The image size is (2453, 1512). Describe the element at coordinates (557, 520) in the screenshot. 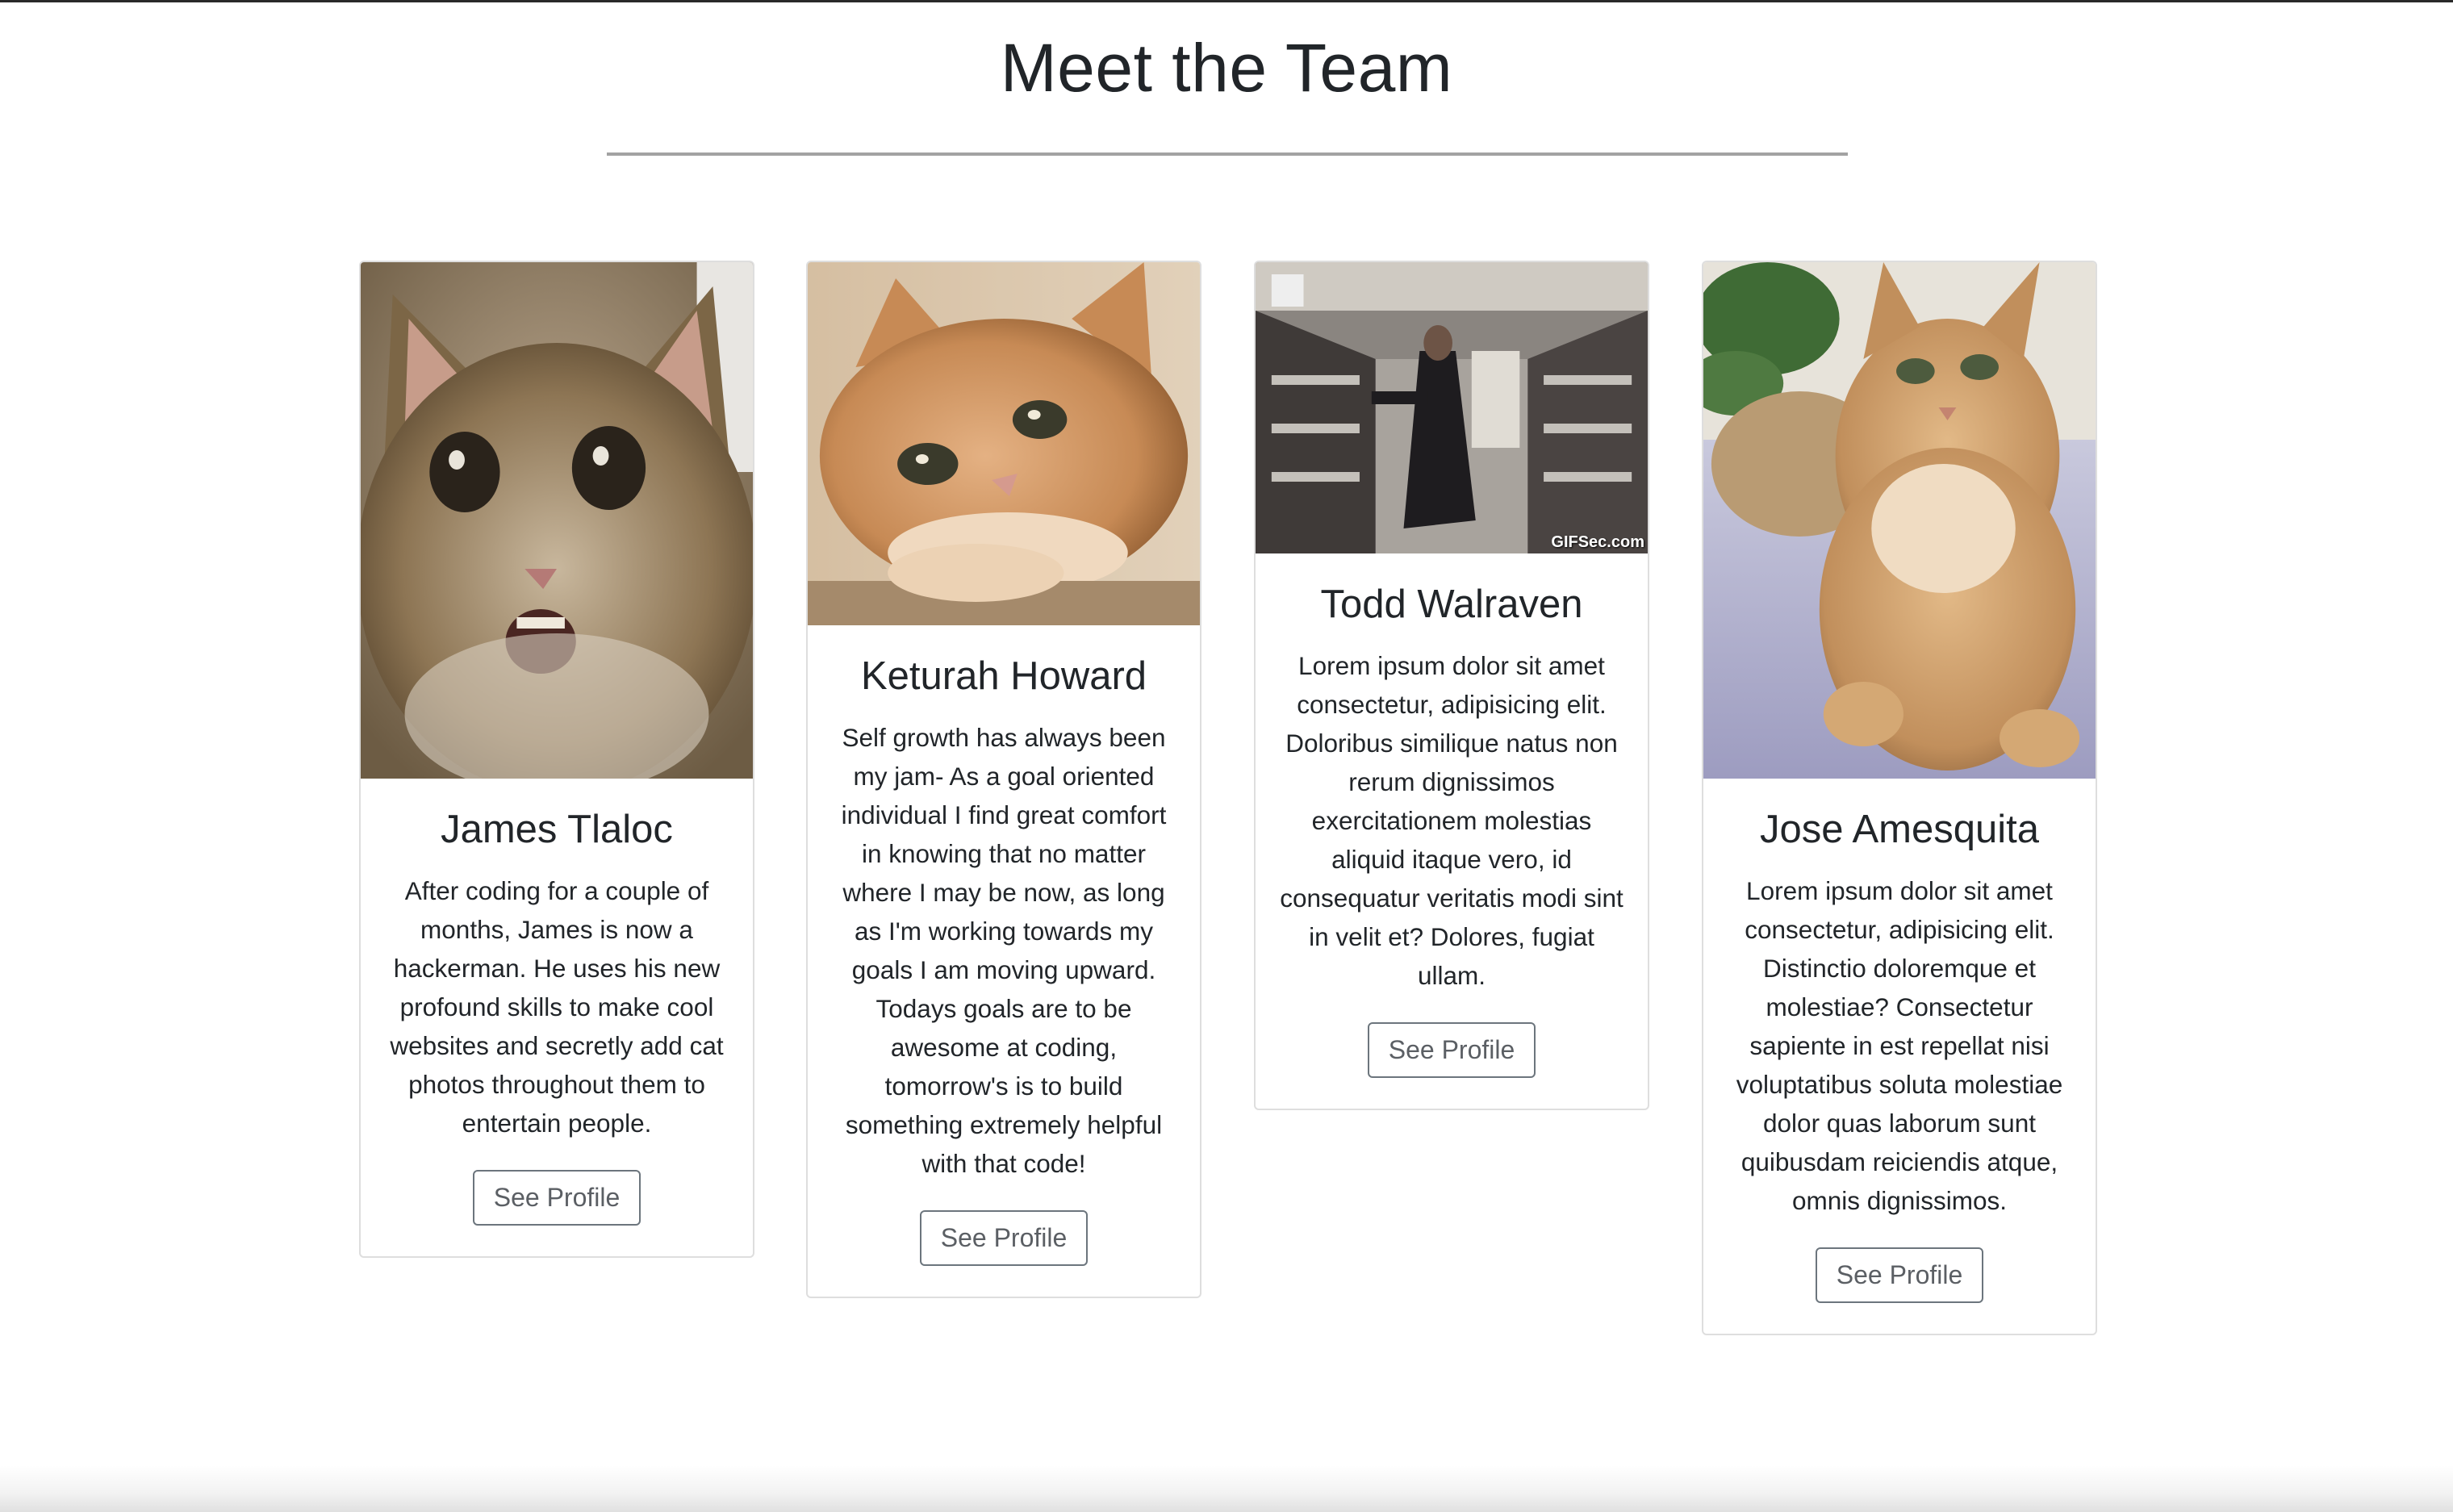

I see `cat-photo-surprised-tabby` at that location.